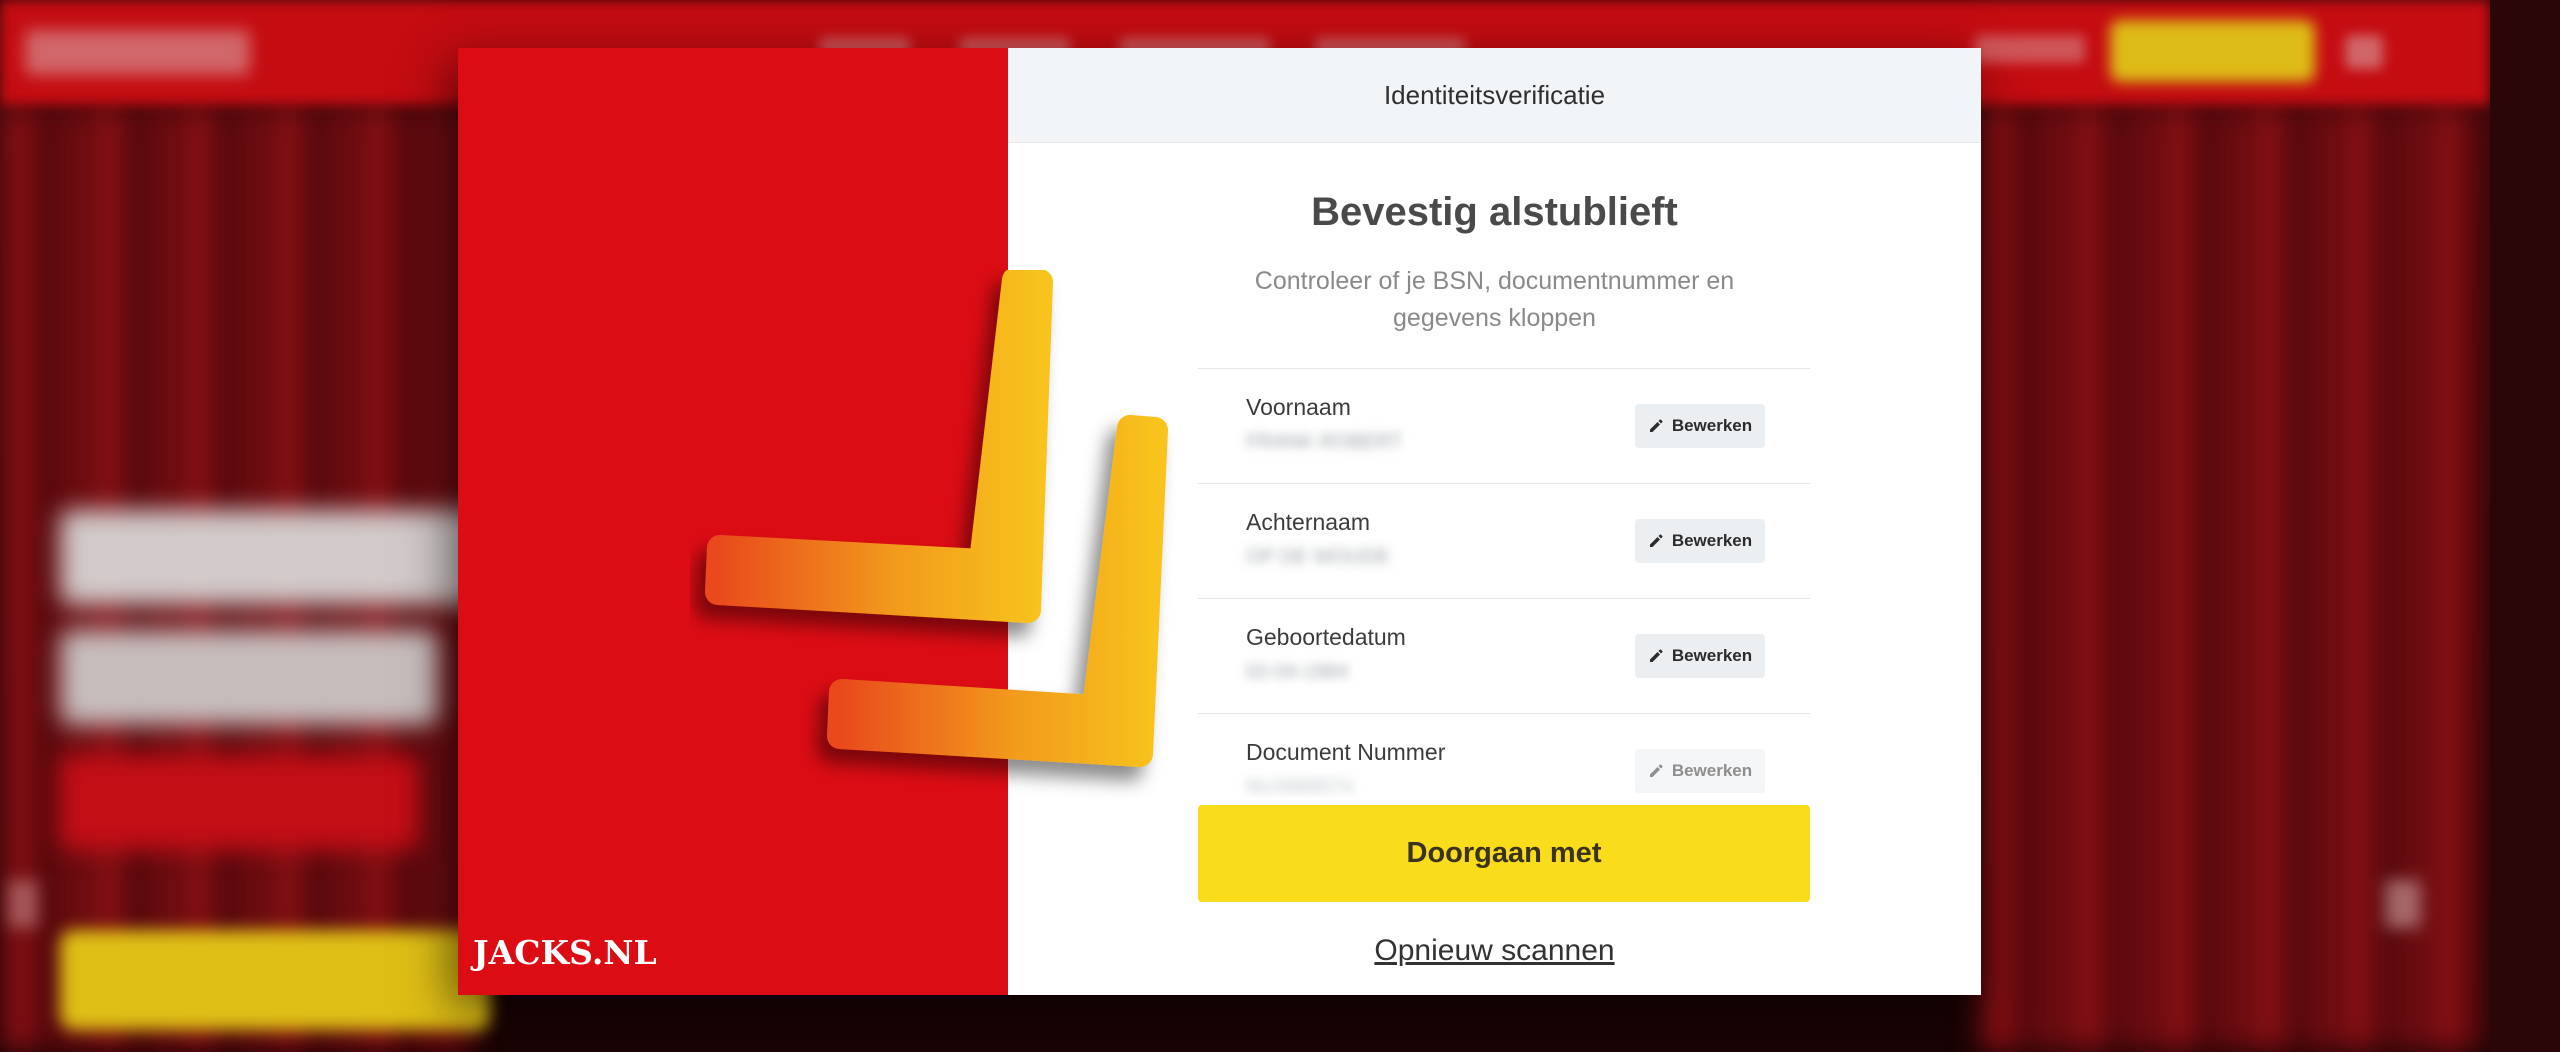 The height and width of the screenshot is (1052, 2560). Describe the element at coordinates (1504, 540) in the screenshot. I see `field-row-last-name: Achternaam OP DE WOUDE Bewerken` at that location.